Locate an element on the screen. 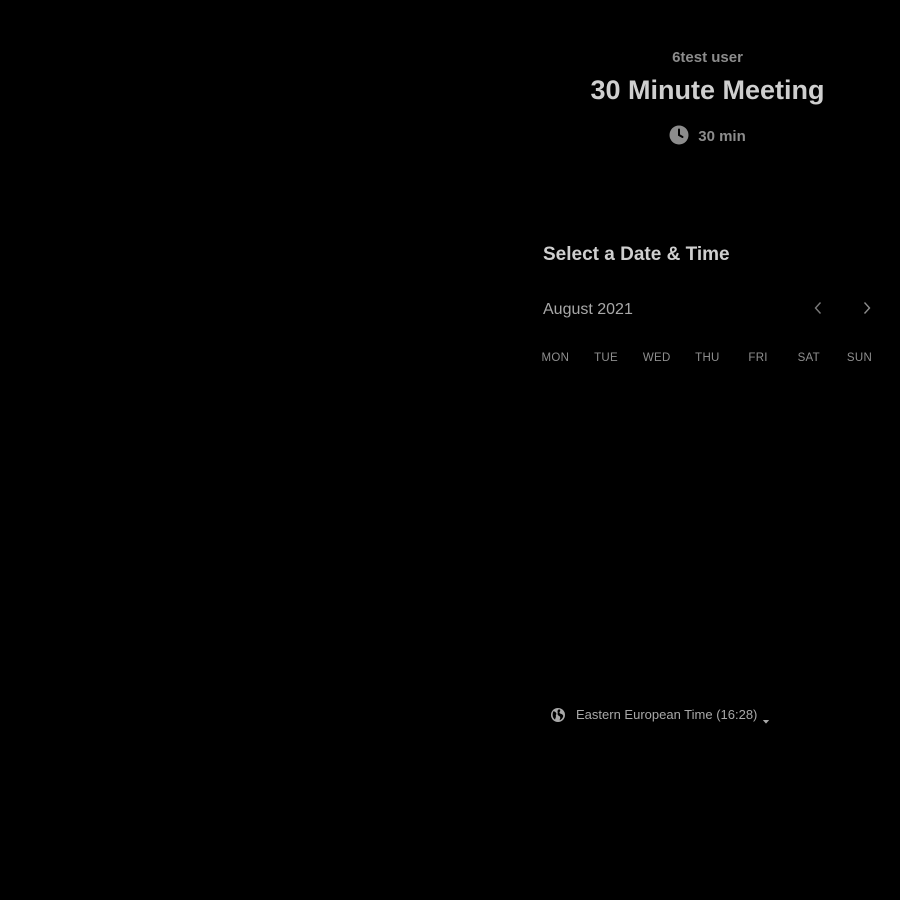  weekday-label: TUE is located at coordinates (606, 358).